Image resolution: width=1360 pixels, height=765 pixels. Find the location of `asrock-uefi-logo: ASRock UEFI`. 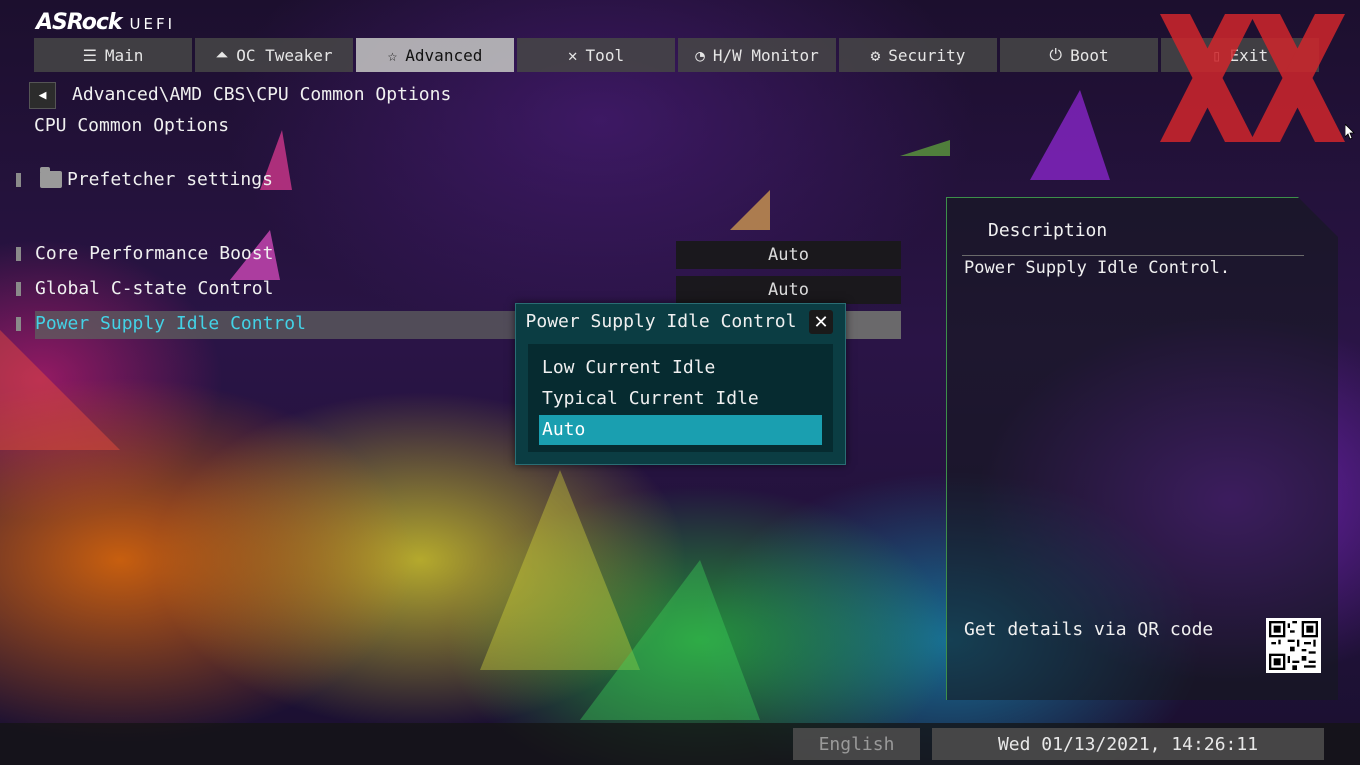

asrock-uefi-logo: ASRock UEFI is located at coordinates (105, 22).